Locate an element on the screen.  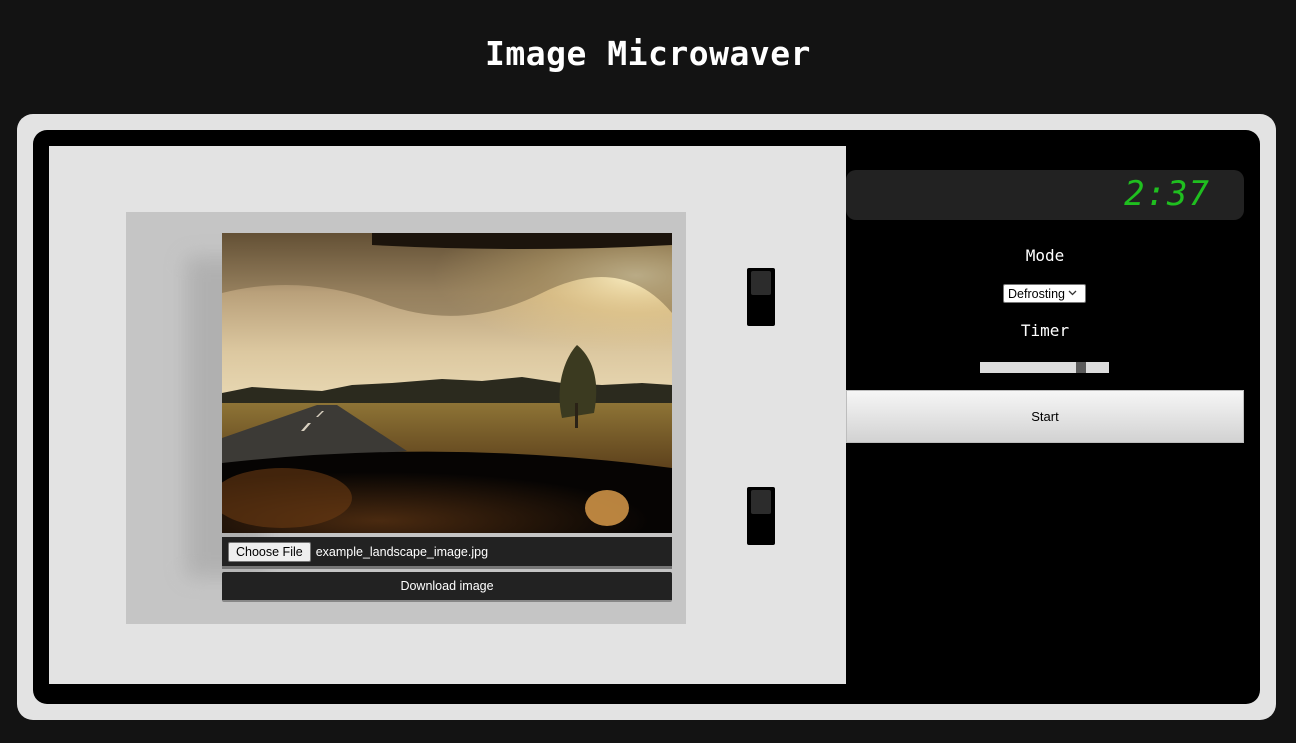
clock-digits: 2:37 is located at coordinates (1167, 194).